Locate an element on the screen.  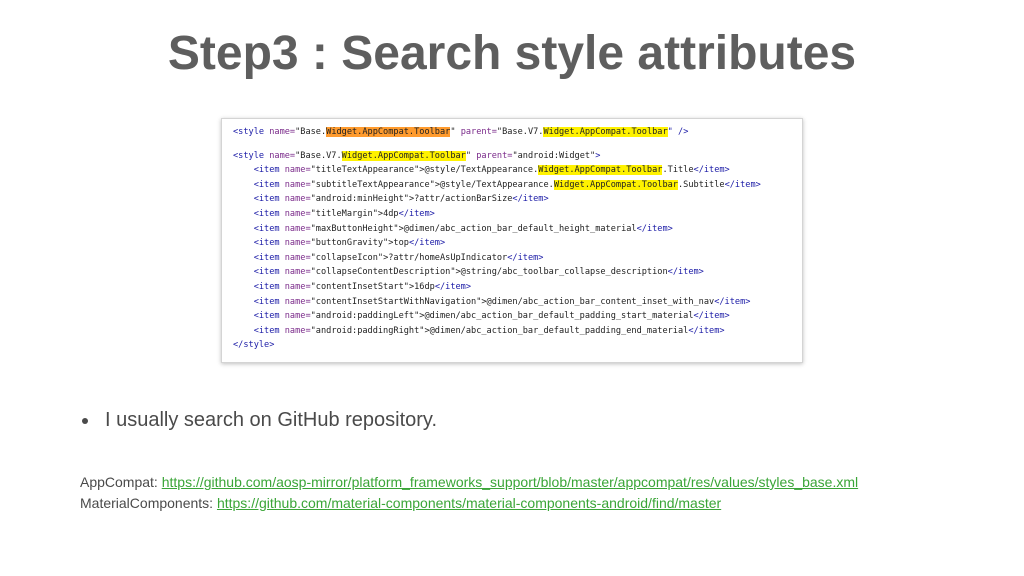
bullet-text: I usually search on GitHub repository. is located at coordinates (271, 420).